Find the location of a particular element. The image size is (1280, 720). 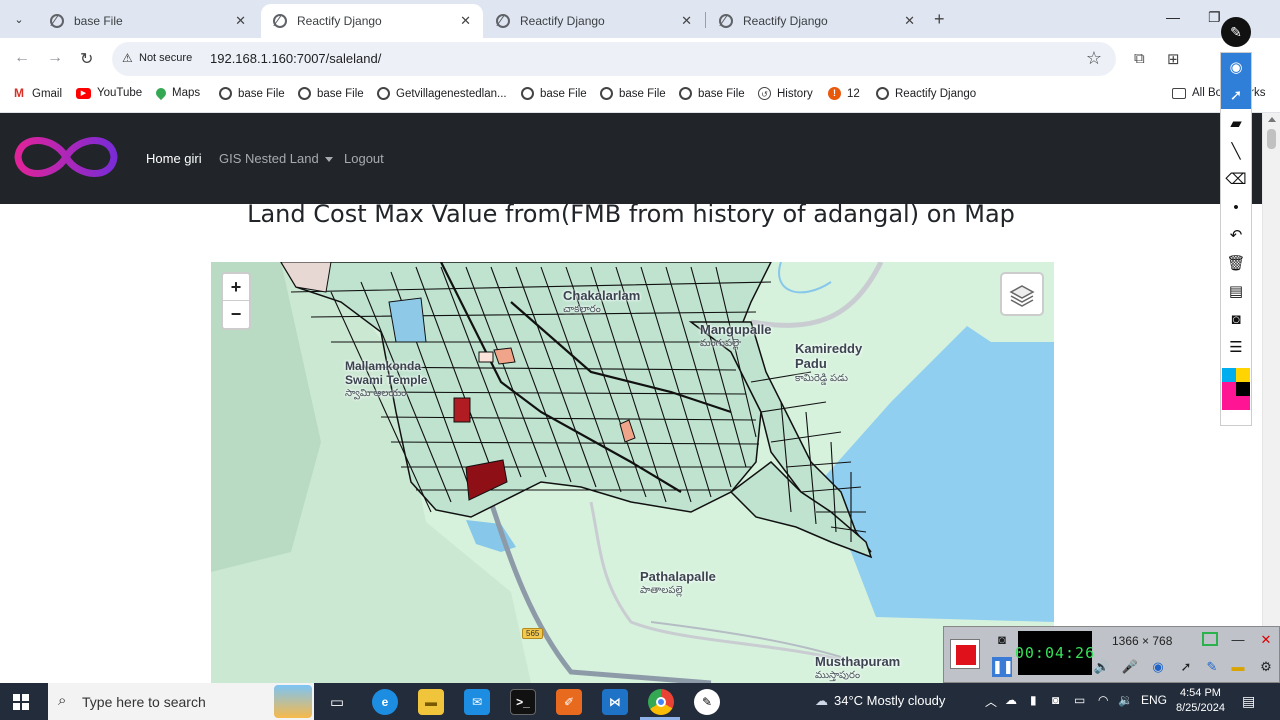

tab-base-file: base File ✕ is located at coordinates (148, 21).